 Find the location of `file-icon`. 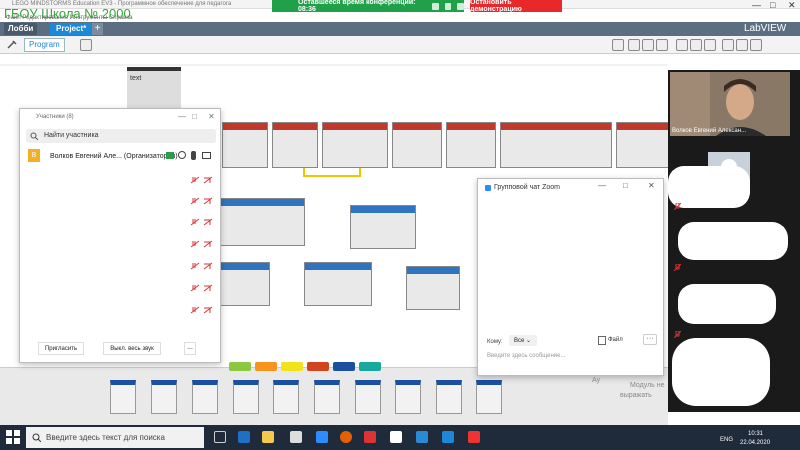

file-icon is located at coordinates (602, 340).